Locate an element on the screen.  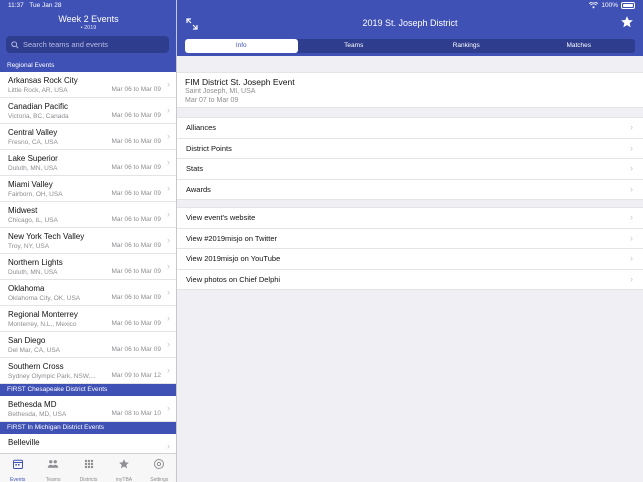
wifi-icon is located at coordinates (594, 5).